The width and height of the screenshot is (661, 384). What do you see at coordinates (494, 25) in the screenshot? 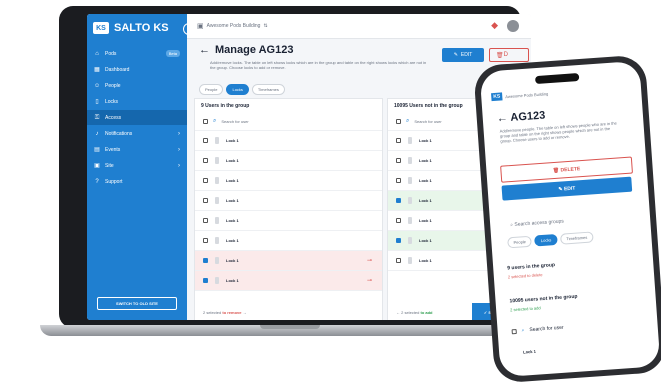
I see `notification-bell-icon: ◆` at bounding box center [494, 25].